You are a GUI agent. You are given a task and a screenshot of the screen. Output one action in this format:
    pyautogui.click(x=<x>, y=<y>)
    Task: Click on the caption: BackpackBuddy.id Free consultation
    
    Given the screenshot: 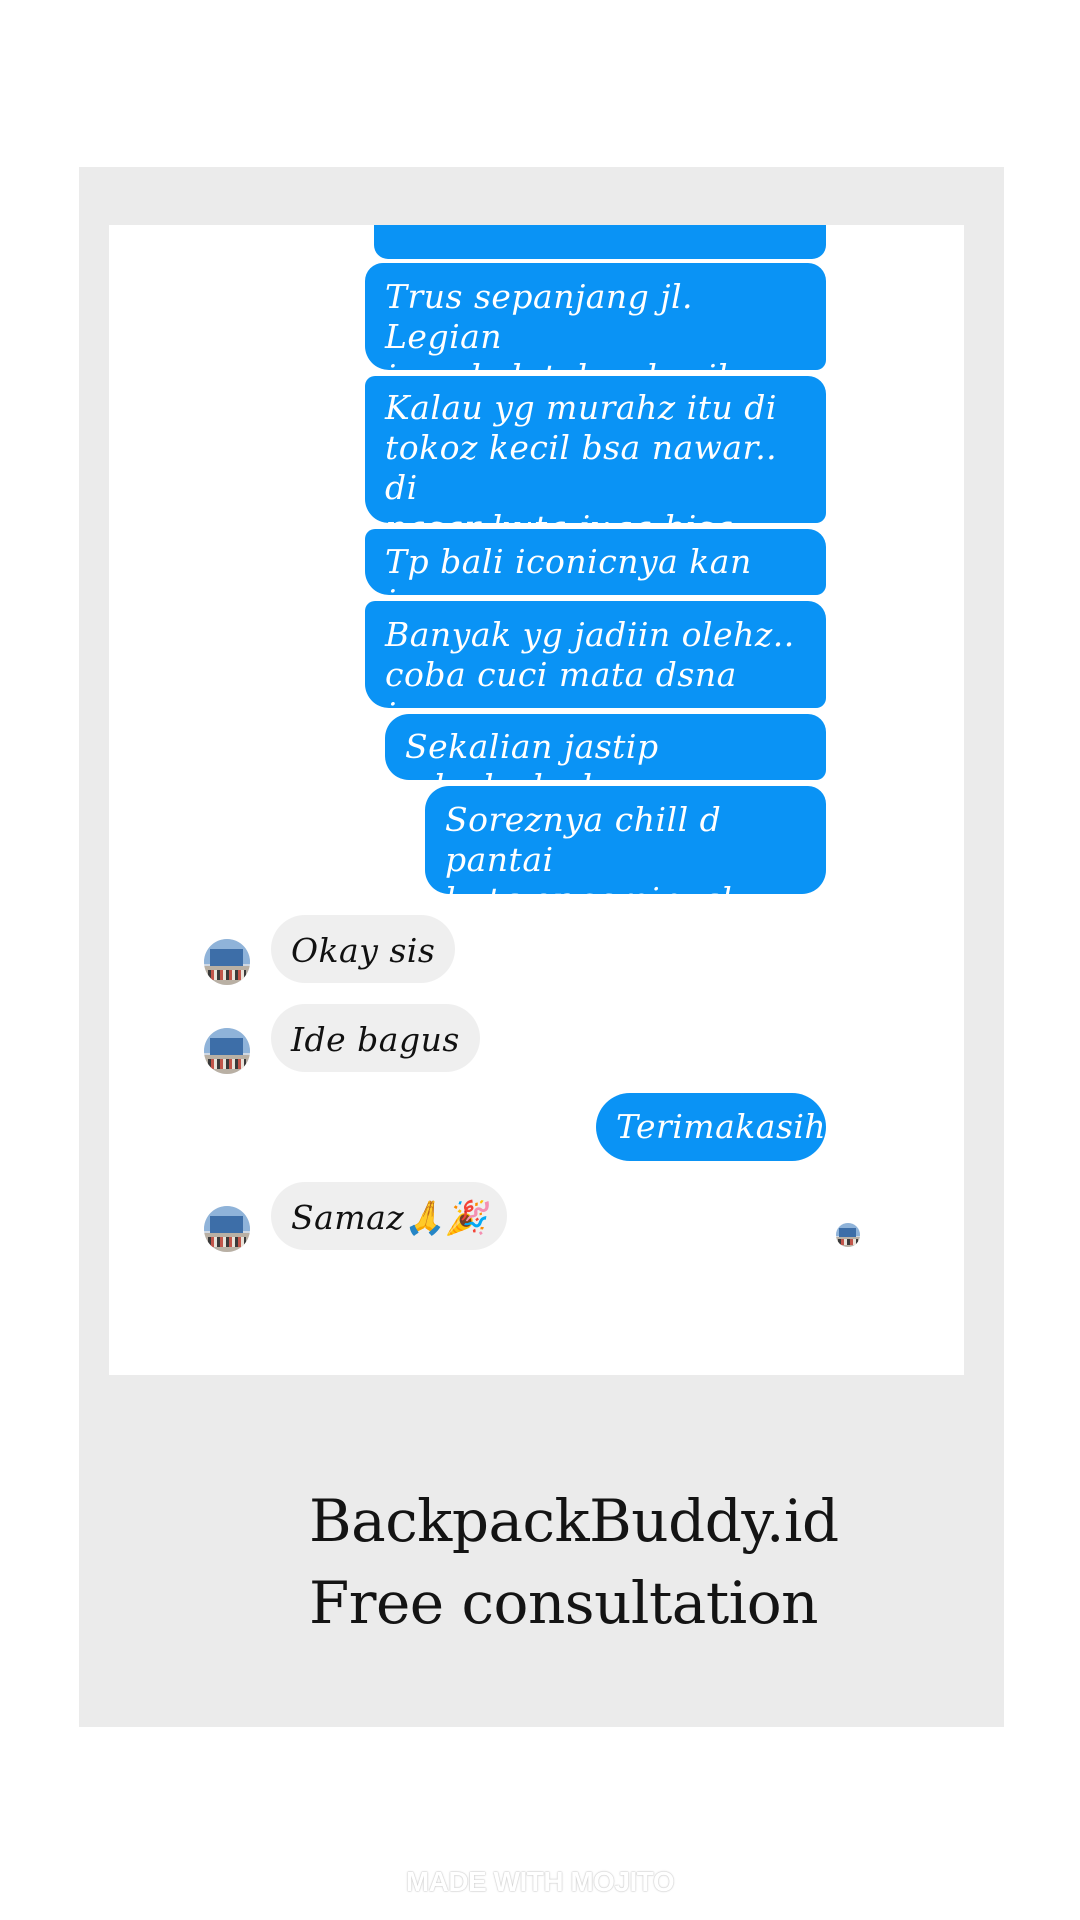 What is the action you would take?
    pyautogui.click(x=619, y=1562)
    